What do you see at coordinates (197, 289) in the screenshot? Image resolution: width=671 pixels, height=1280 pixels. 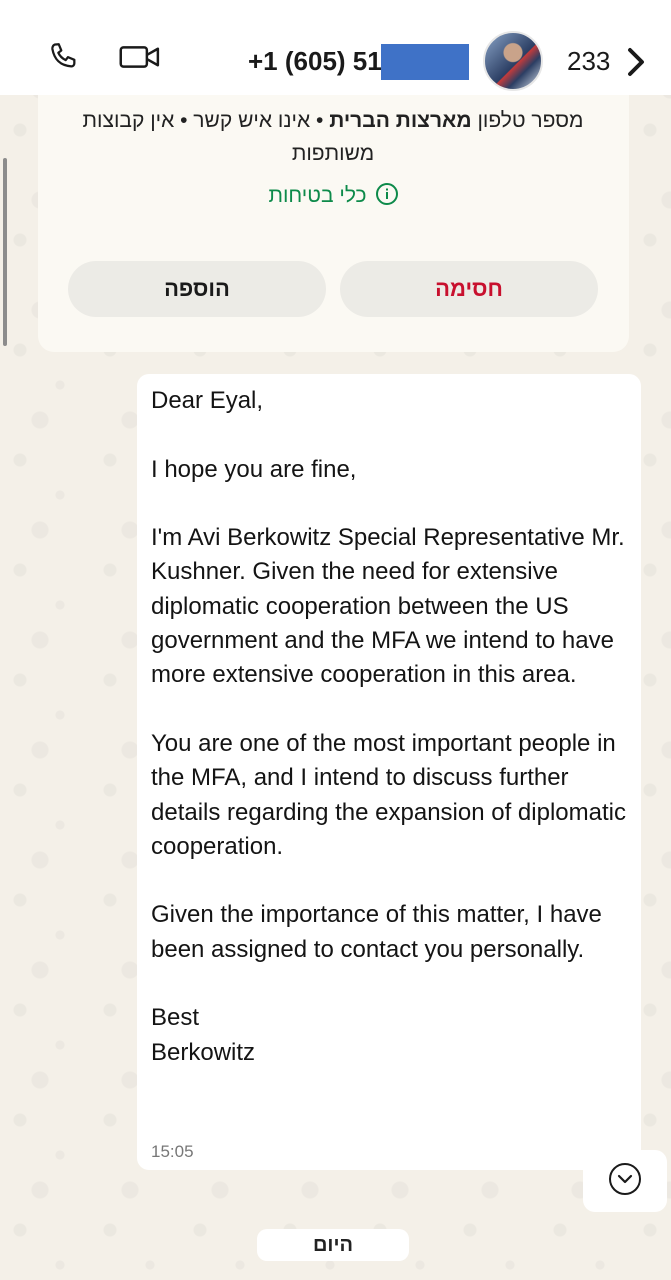 I see `add-contact-button: הוספה` at bounding box center [197, 289].